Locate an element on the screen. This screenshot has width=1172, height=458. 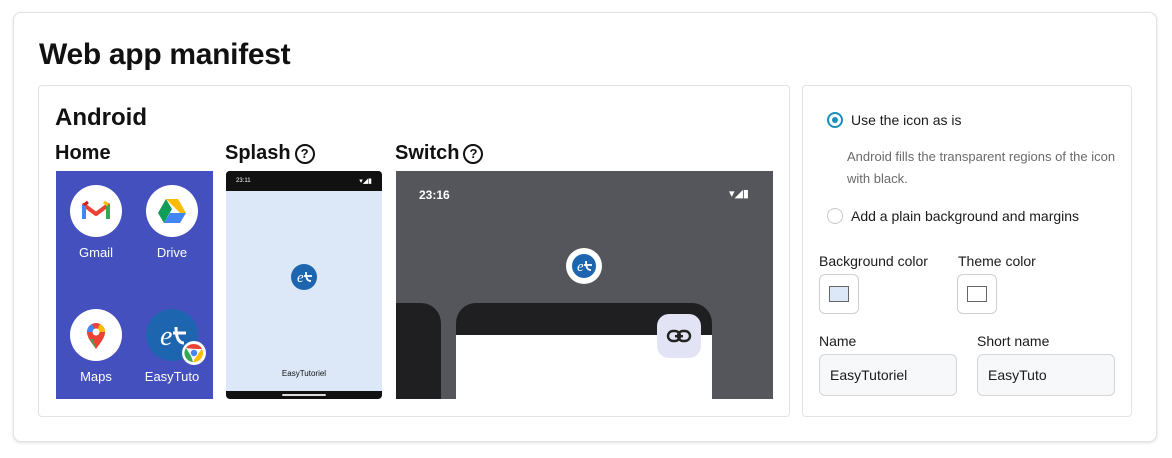
maps-icon is located at coordinates (96, 335).